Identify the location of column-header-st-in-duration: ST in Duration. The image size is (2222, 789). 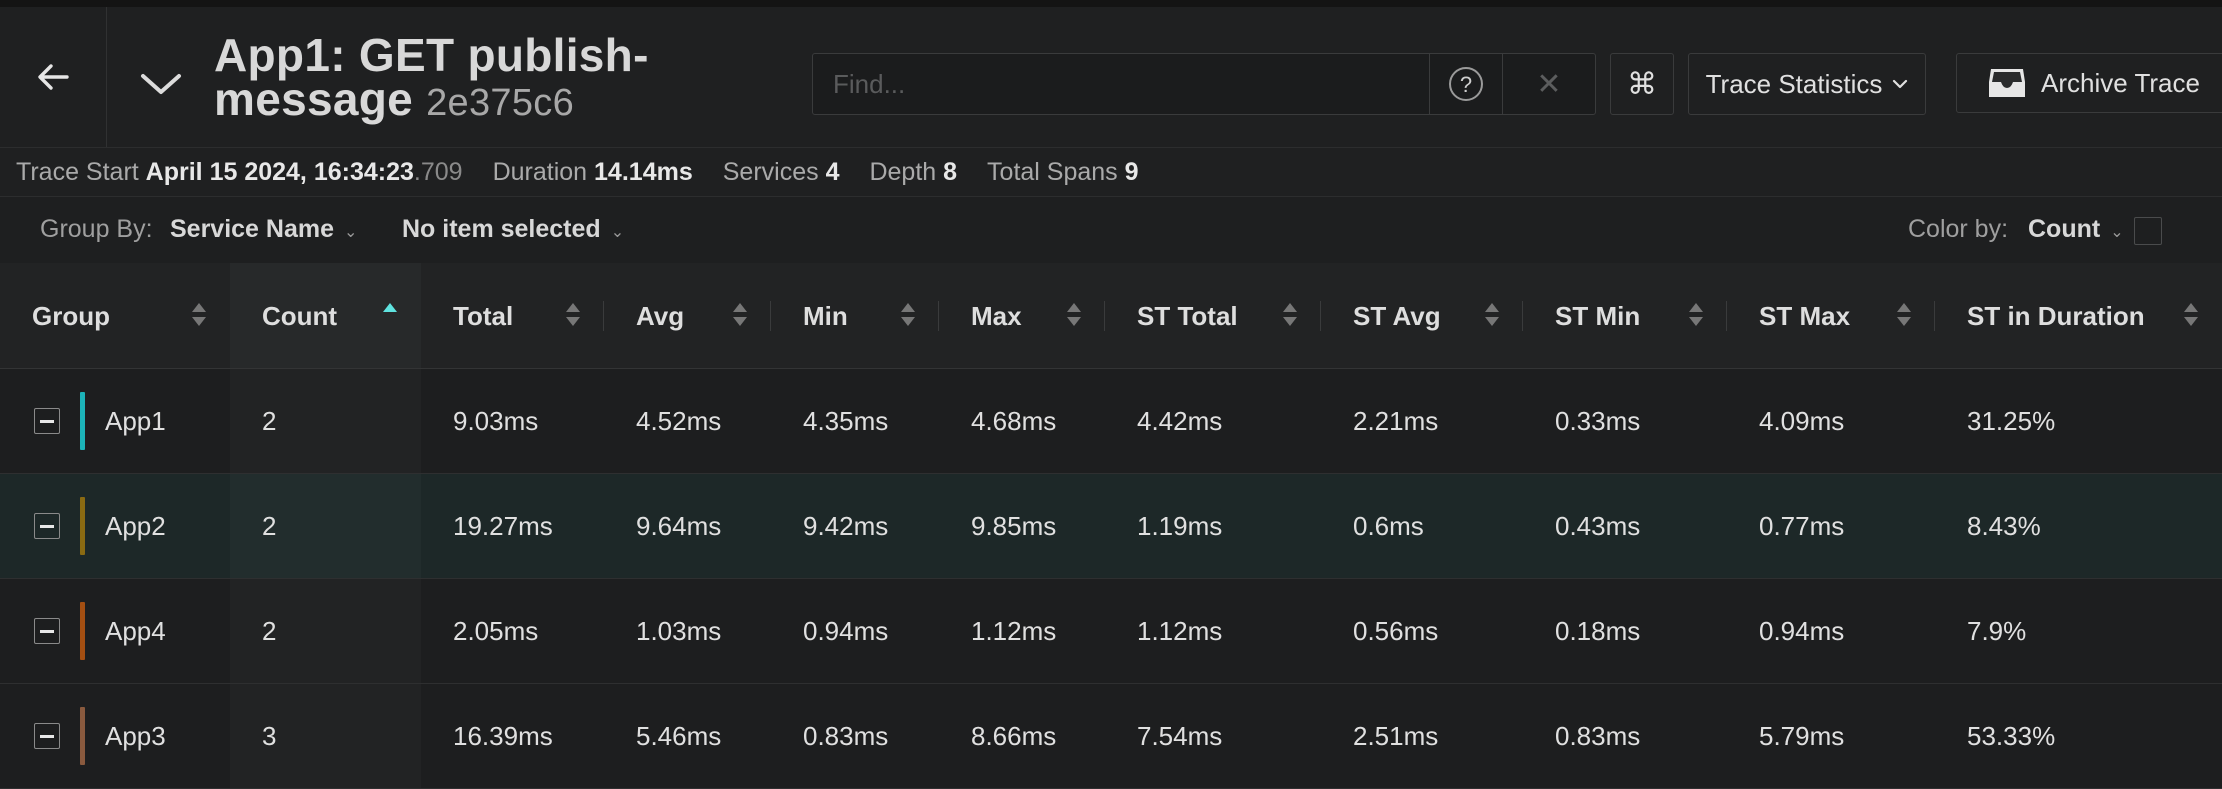
(2078, 316).